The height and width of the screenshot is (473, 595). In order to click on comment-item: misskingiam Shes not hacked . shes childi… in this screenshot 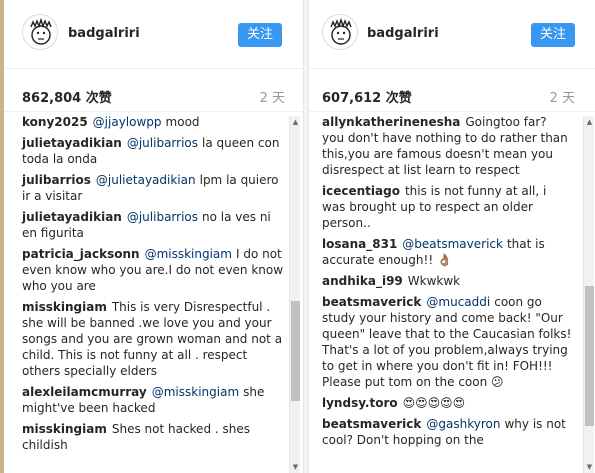, I will do `click(153, 437)`.